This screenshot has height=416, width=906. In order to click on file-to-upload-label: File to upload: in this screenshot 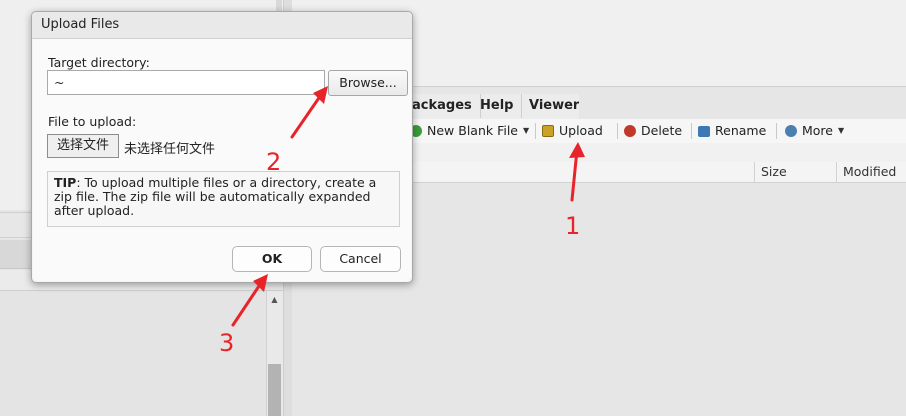, I will do `click(92, 121)`.